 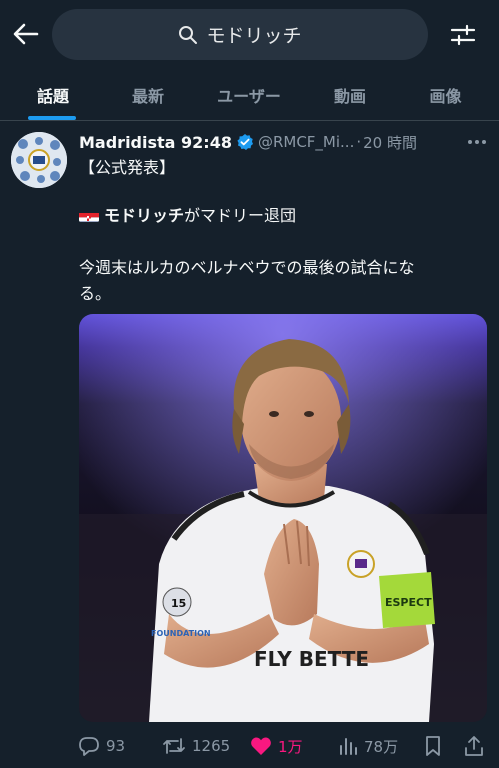 I want to click on retweet-icon, so click(x=174, y=746).